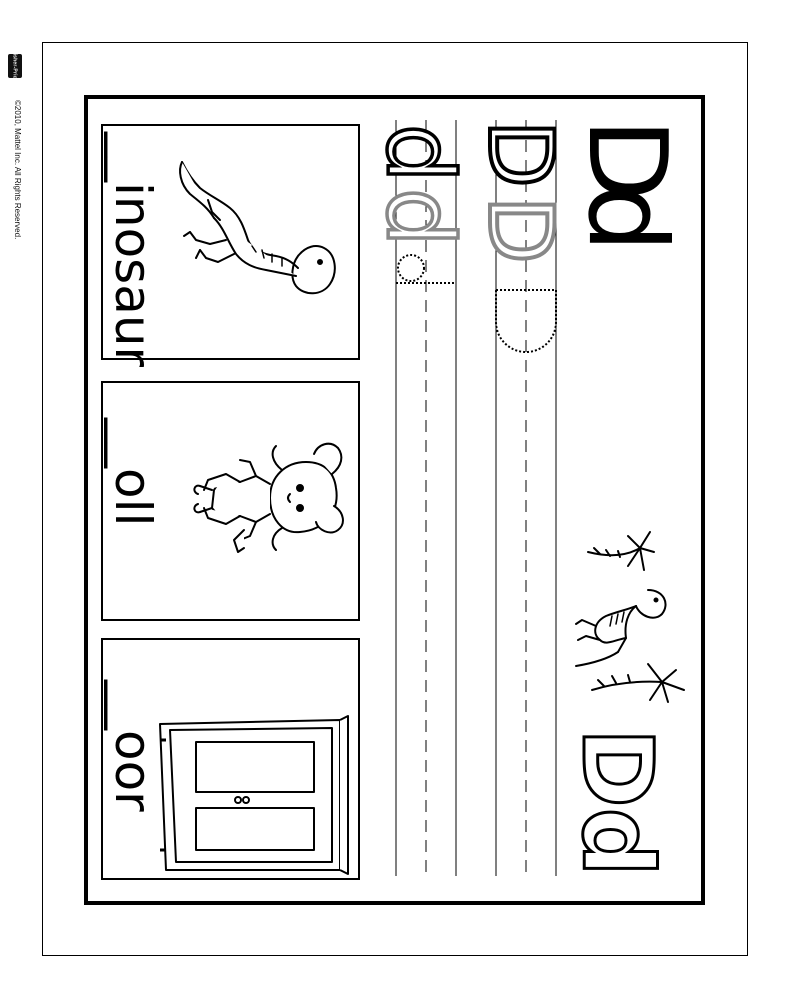  I want to click on title-letters: D d, so click(626, 185).